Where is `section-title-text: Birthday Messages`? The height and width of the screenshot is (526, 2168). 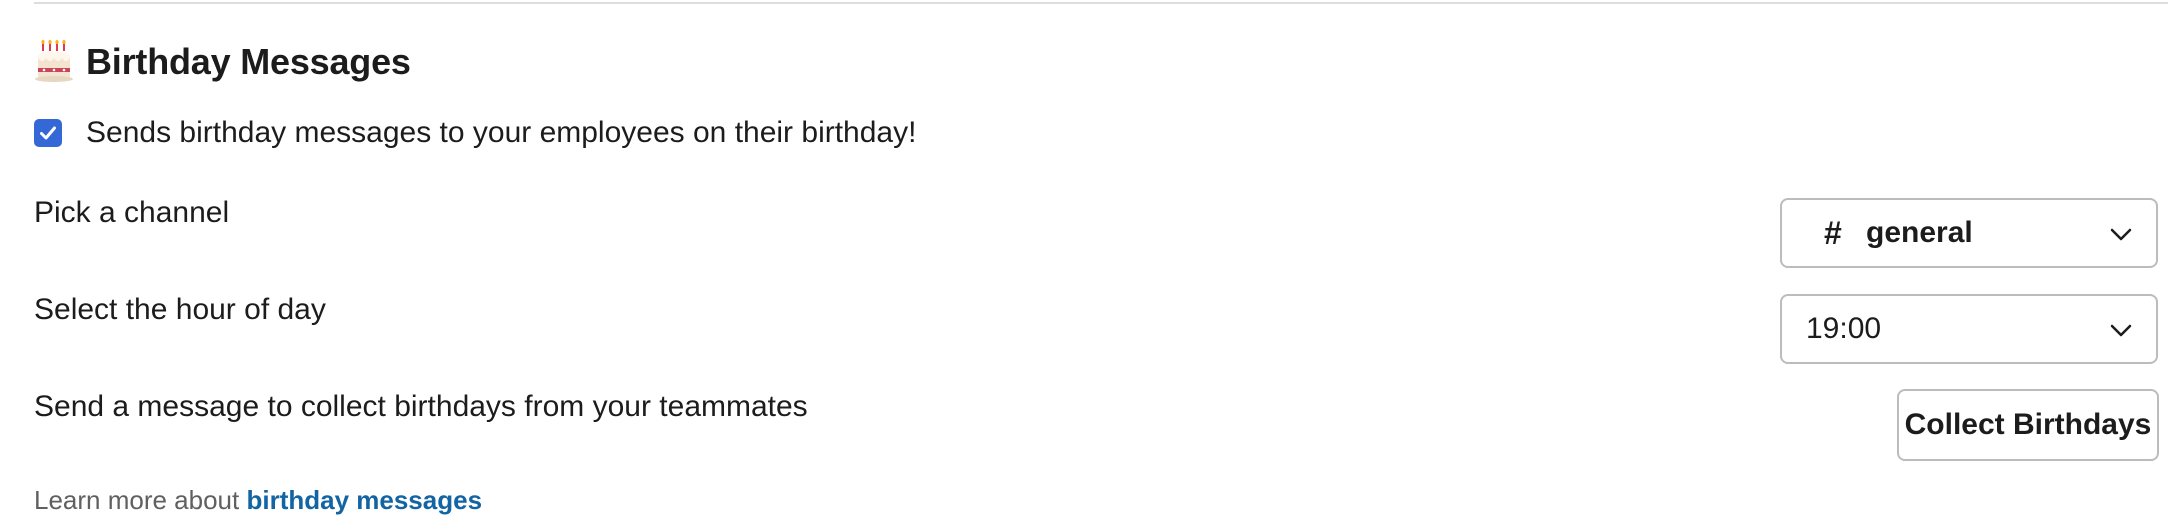 section-title-text: Birthday Messages is located at coordinates (248, 61).